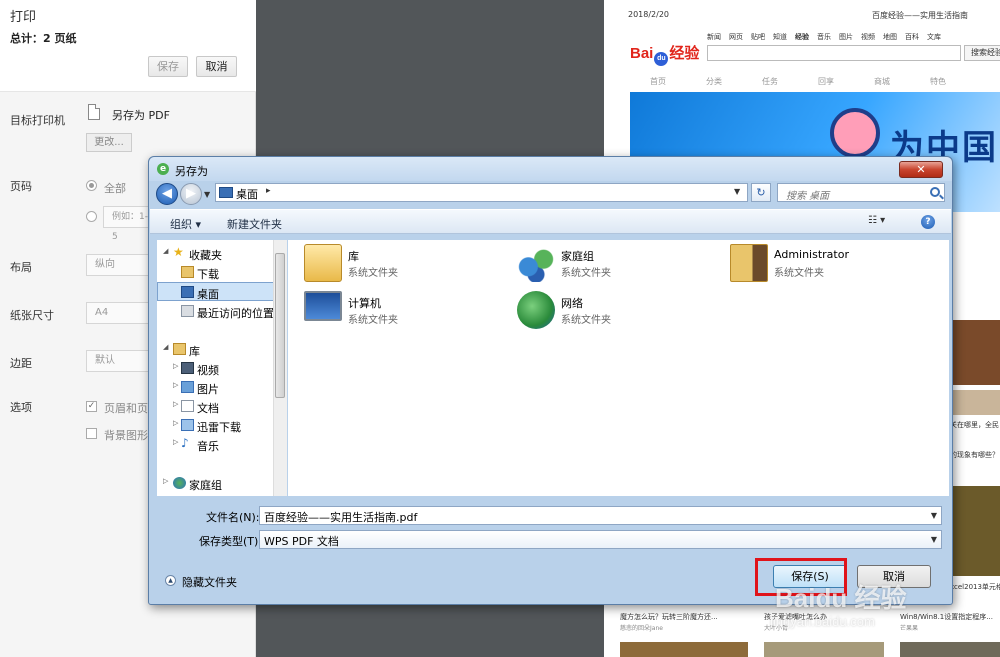 The width and height of the screenshot is (1000, 657). I want to click on help-icon: ?, so click(928, 222).